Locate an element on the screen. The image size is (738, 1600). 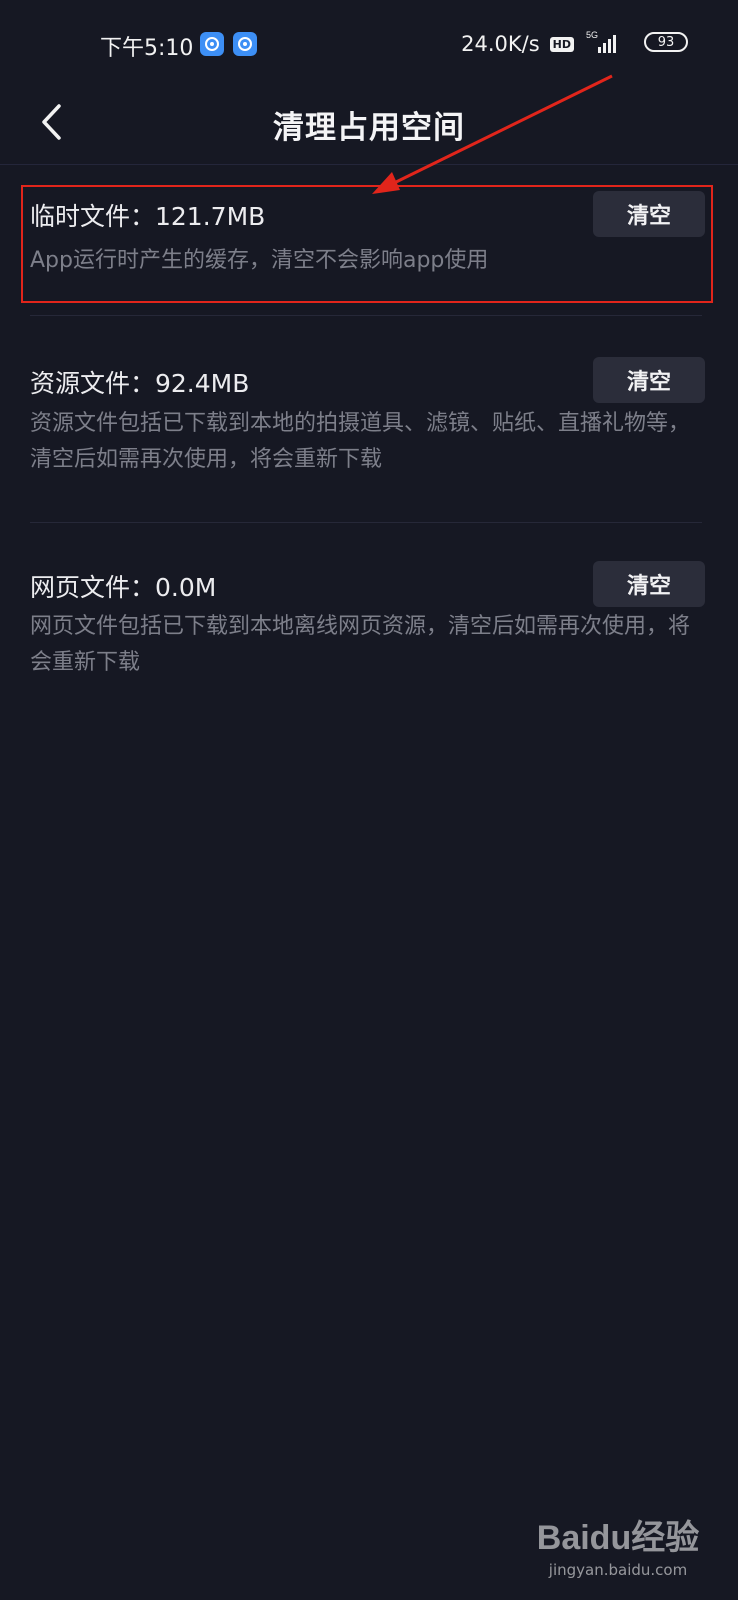
baidu-watermark: Baidu经验 jingyan.baidu.com is located at coordinates (618, 1550).